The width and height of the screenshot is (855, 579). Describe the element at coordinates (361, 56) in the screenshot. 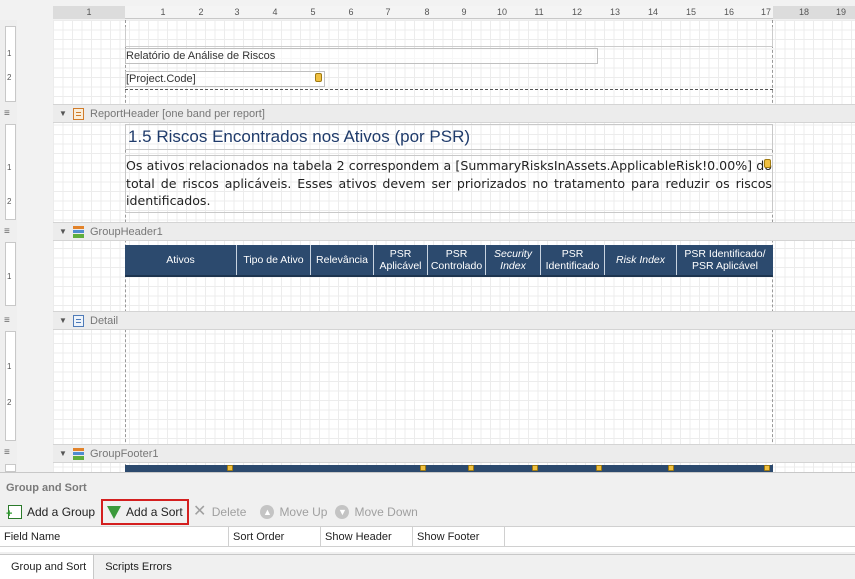

I see `report-title-field: Relatório de Análise de Riscos` at that location.